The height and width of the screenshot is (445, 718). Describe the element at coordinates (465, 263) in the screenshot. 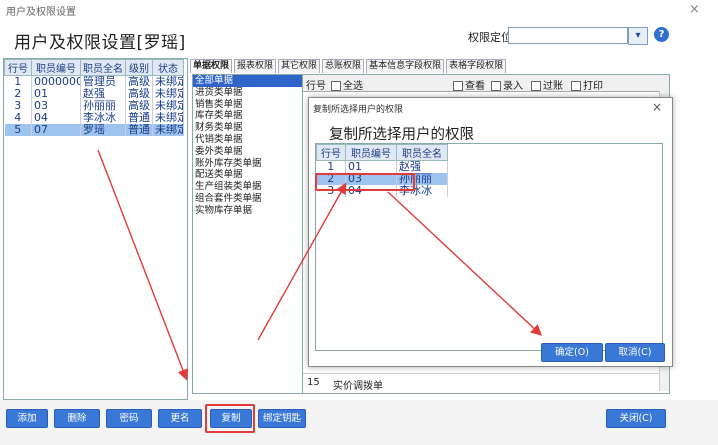

I see `arrow-to-ok-button` at that location.